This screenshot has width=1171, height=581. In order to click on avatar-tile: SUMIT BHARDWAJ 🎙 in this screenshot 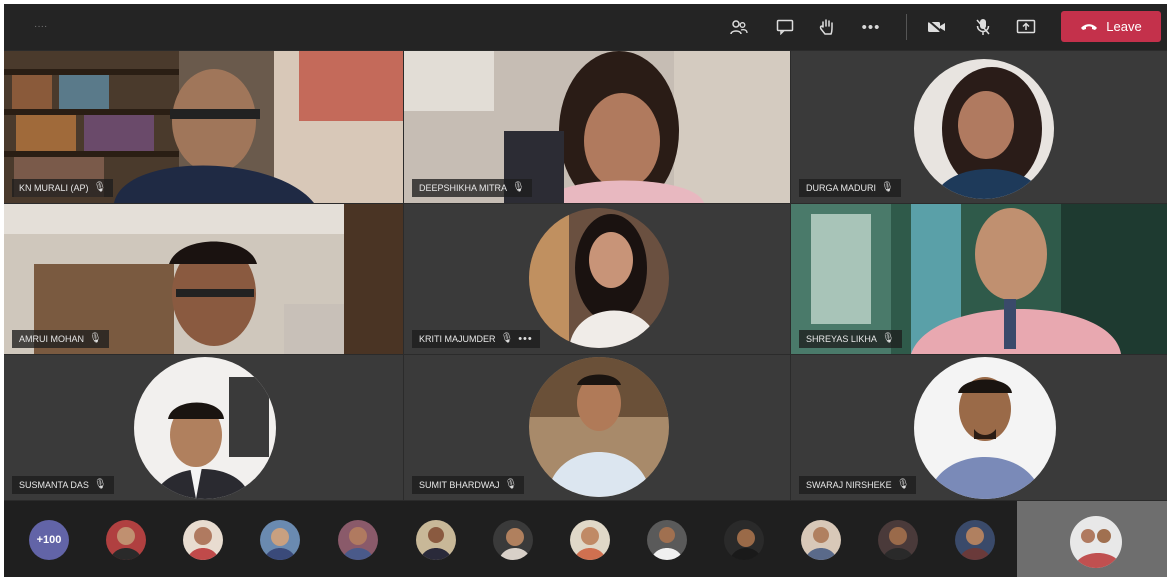, I will do `click(597, 427)`.